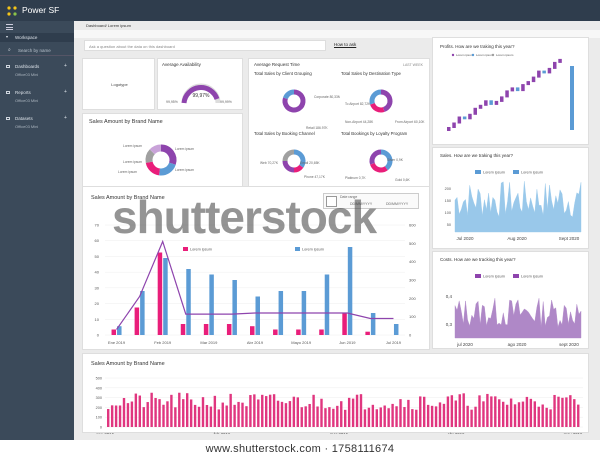 The width and height of the screenshot is (600, 459). Describe the element at coordinates (41, 10) in the screenshot. I see `app-title: Power SF` at that location.